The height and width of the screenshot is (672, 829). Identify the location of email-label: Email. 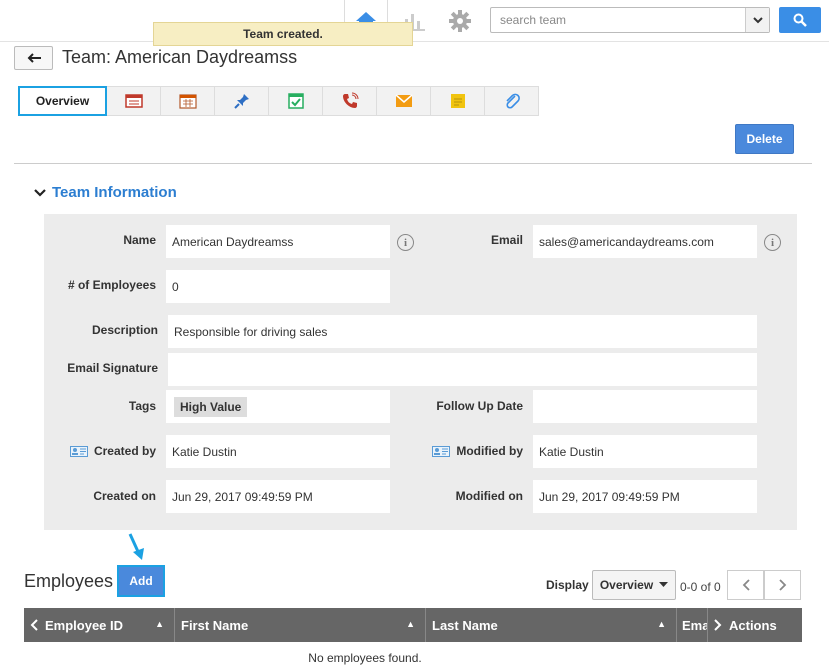
(506, 240).